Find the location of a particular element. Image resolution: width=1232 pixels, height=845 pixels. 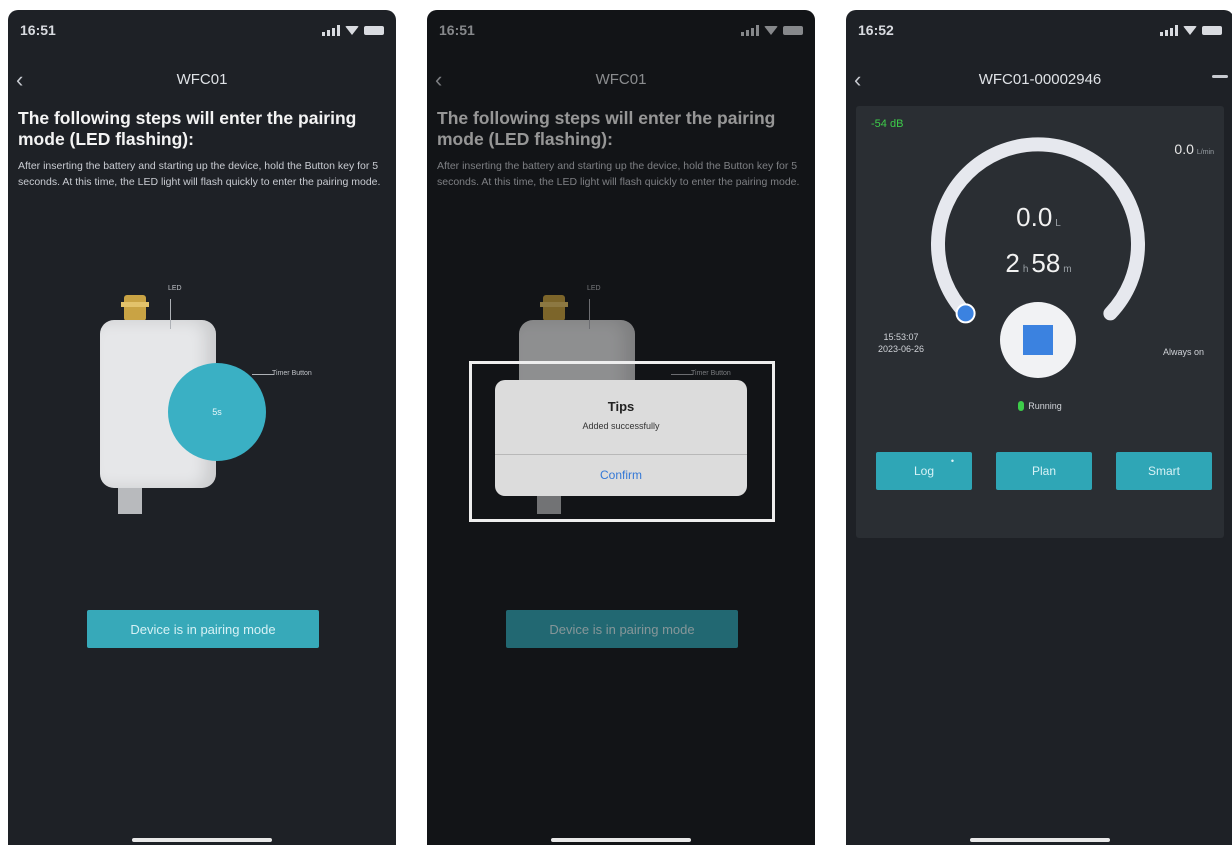

nav-bar: ‹ WFC01 is located at coordinates (202, 79).